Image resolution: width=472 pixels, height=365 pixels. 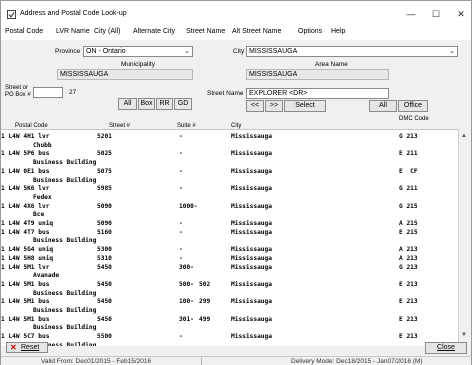 What do you see at coordinates (104, 223) in the screenshot?
I see `street-number-cell: 5090` at bounding box center [104, 223].